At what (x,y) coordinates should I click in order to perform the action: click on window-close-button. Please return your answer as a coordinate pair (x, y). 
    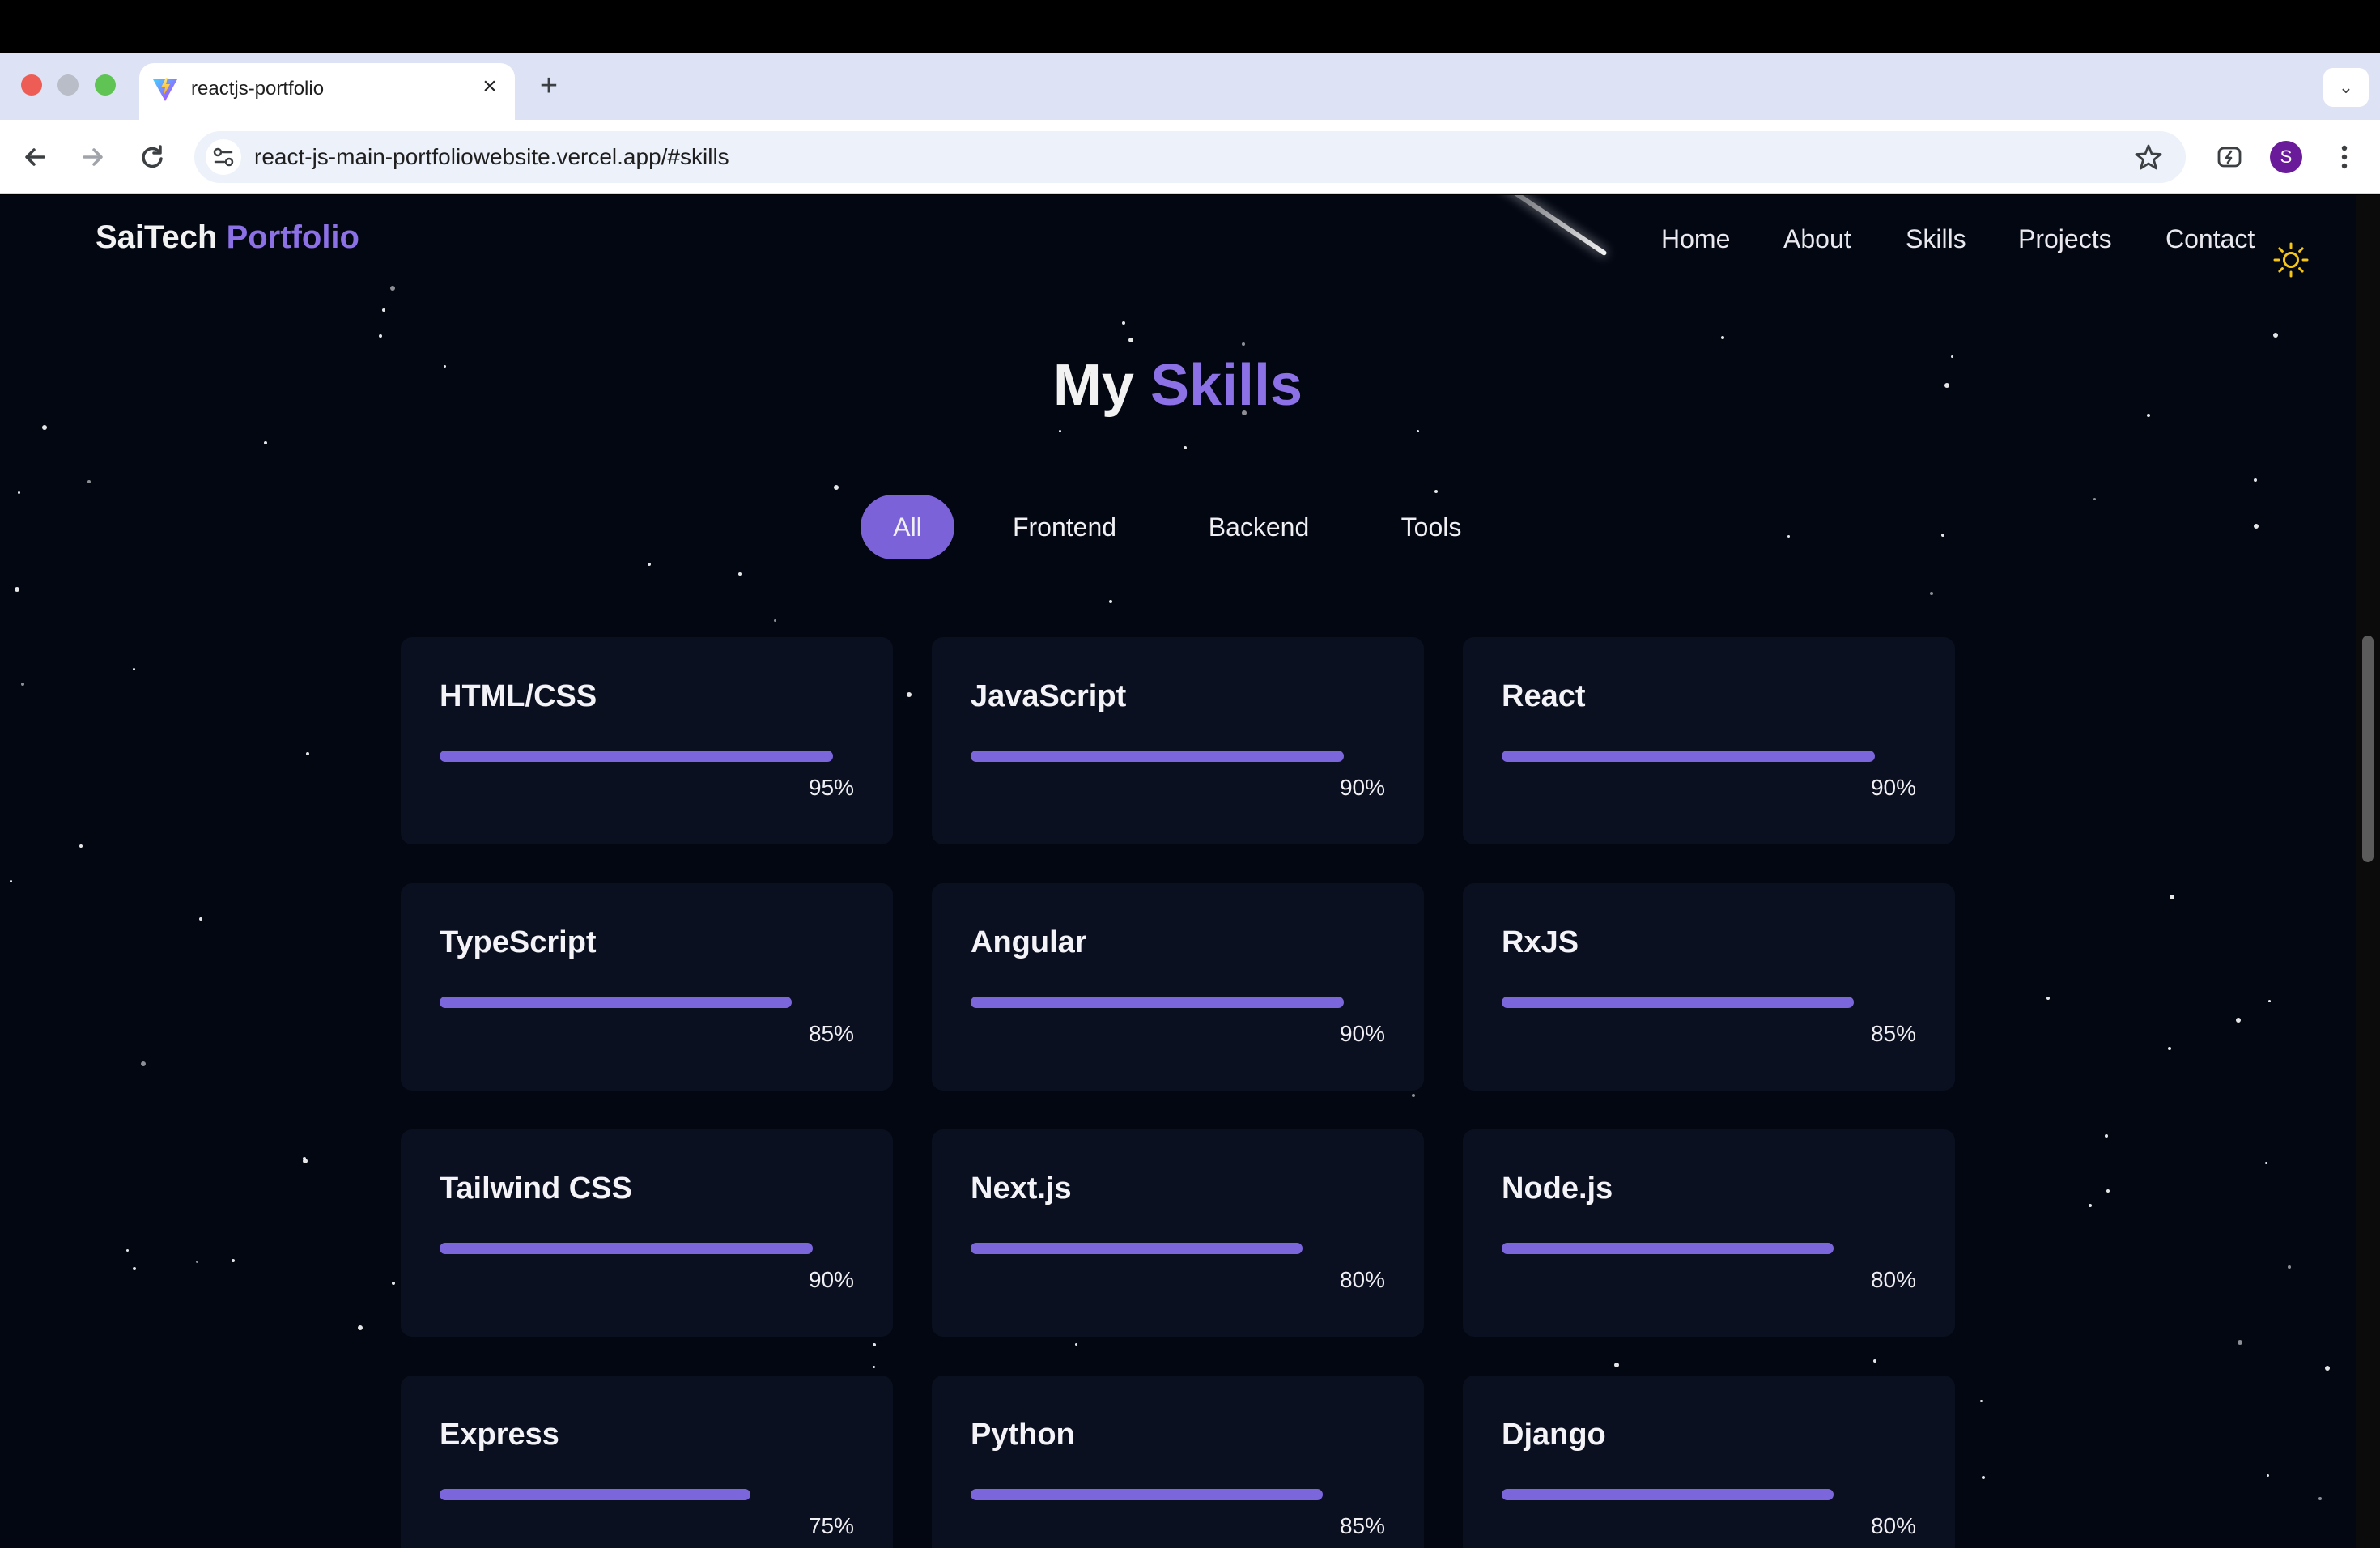
    Looking at the image, I should click on (32, 85).